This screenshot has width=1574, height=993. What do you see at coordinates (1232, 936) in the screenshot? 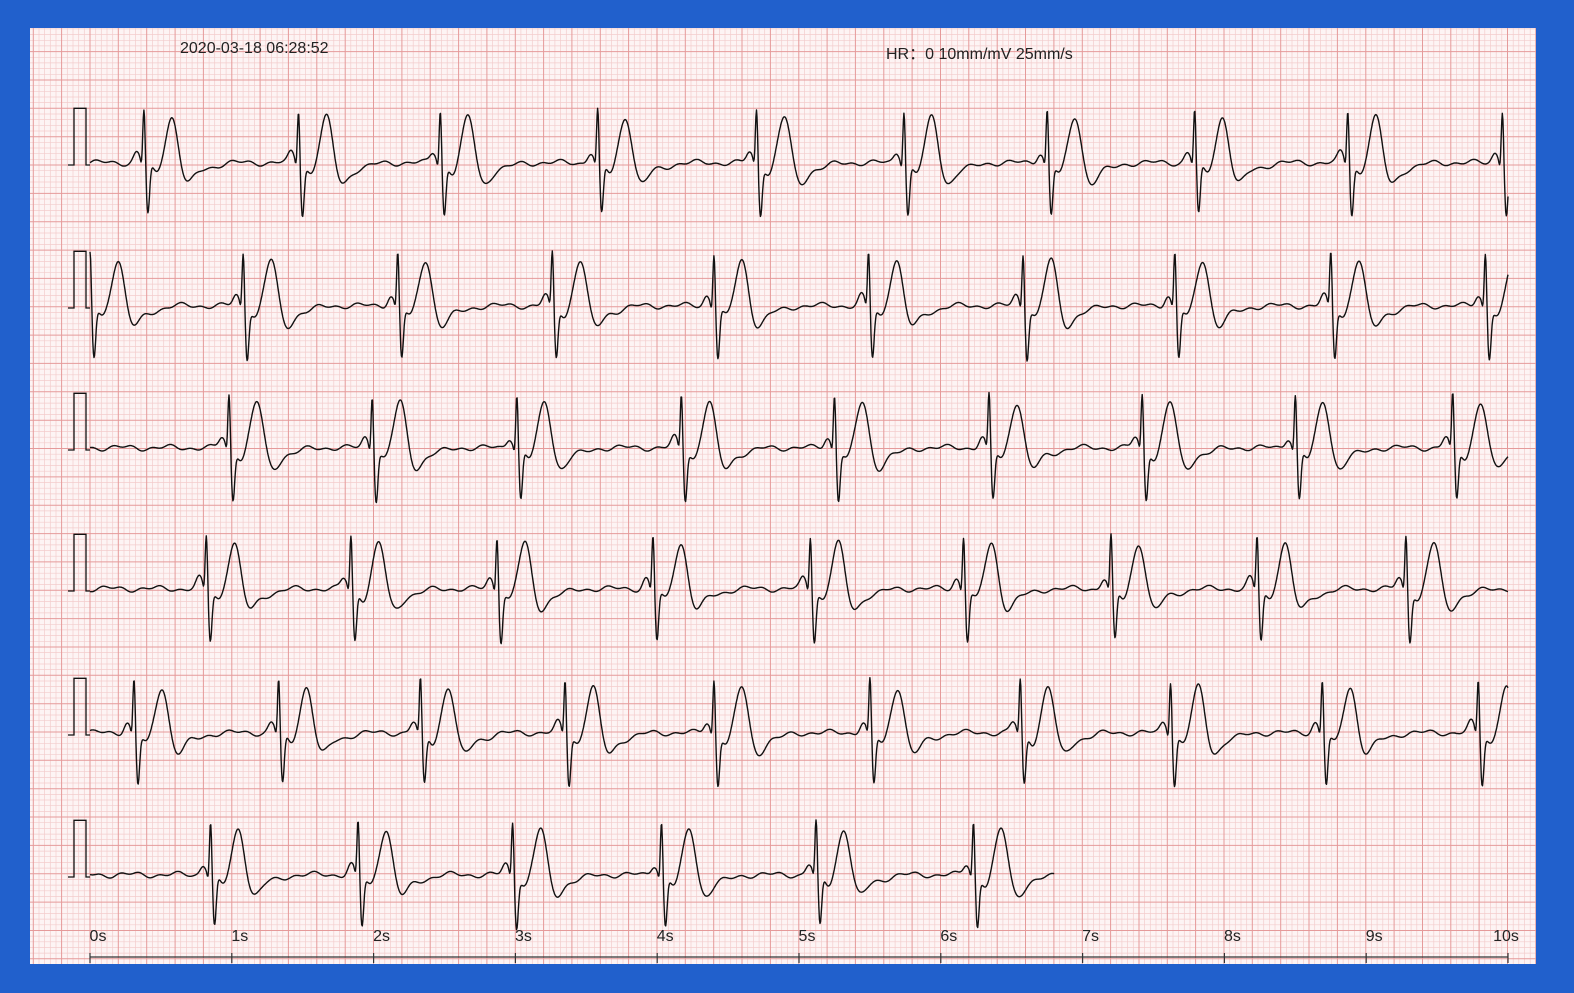
I see `x-tick-label: 8s` at bounding box center [1232, 936].